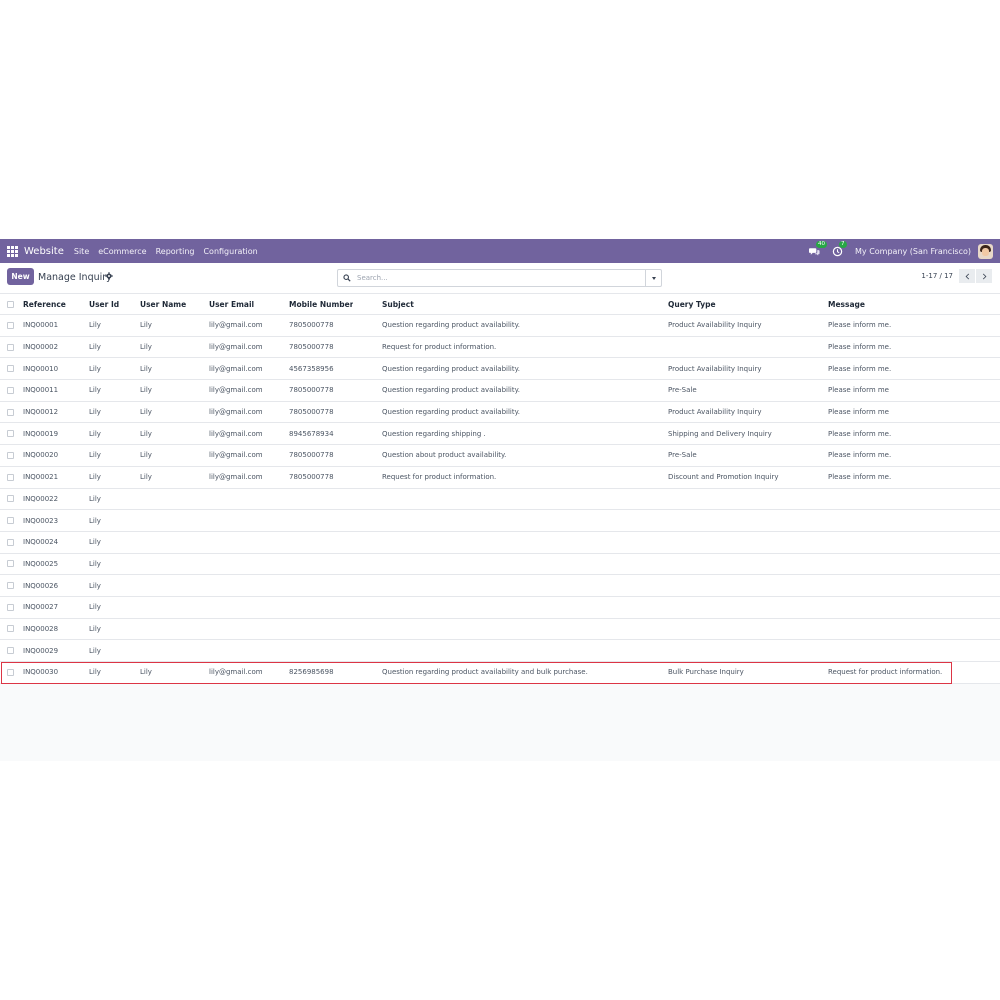 Image resolution: width=1000 pixels, height=1000 pixels. I want to click on messages-button: 40, so click(818, 248).